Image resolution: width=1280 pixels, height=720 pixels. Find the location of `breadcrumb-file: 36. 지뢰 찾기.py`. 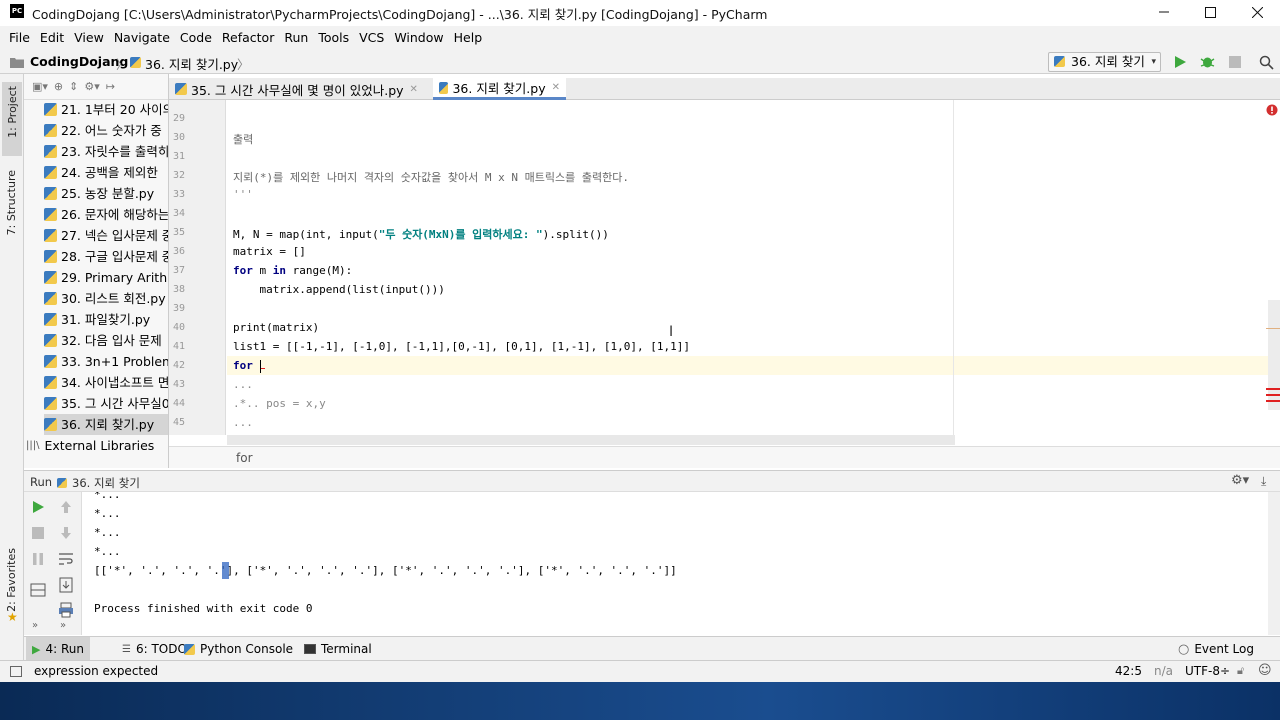

breadcrumb-file: 36. 지뢰 찾기.py is located at coordinates (191, 63).